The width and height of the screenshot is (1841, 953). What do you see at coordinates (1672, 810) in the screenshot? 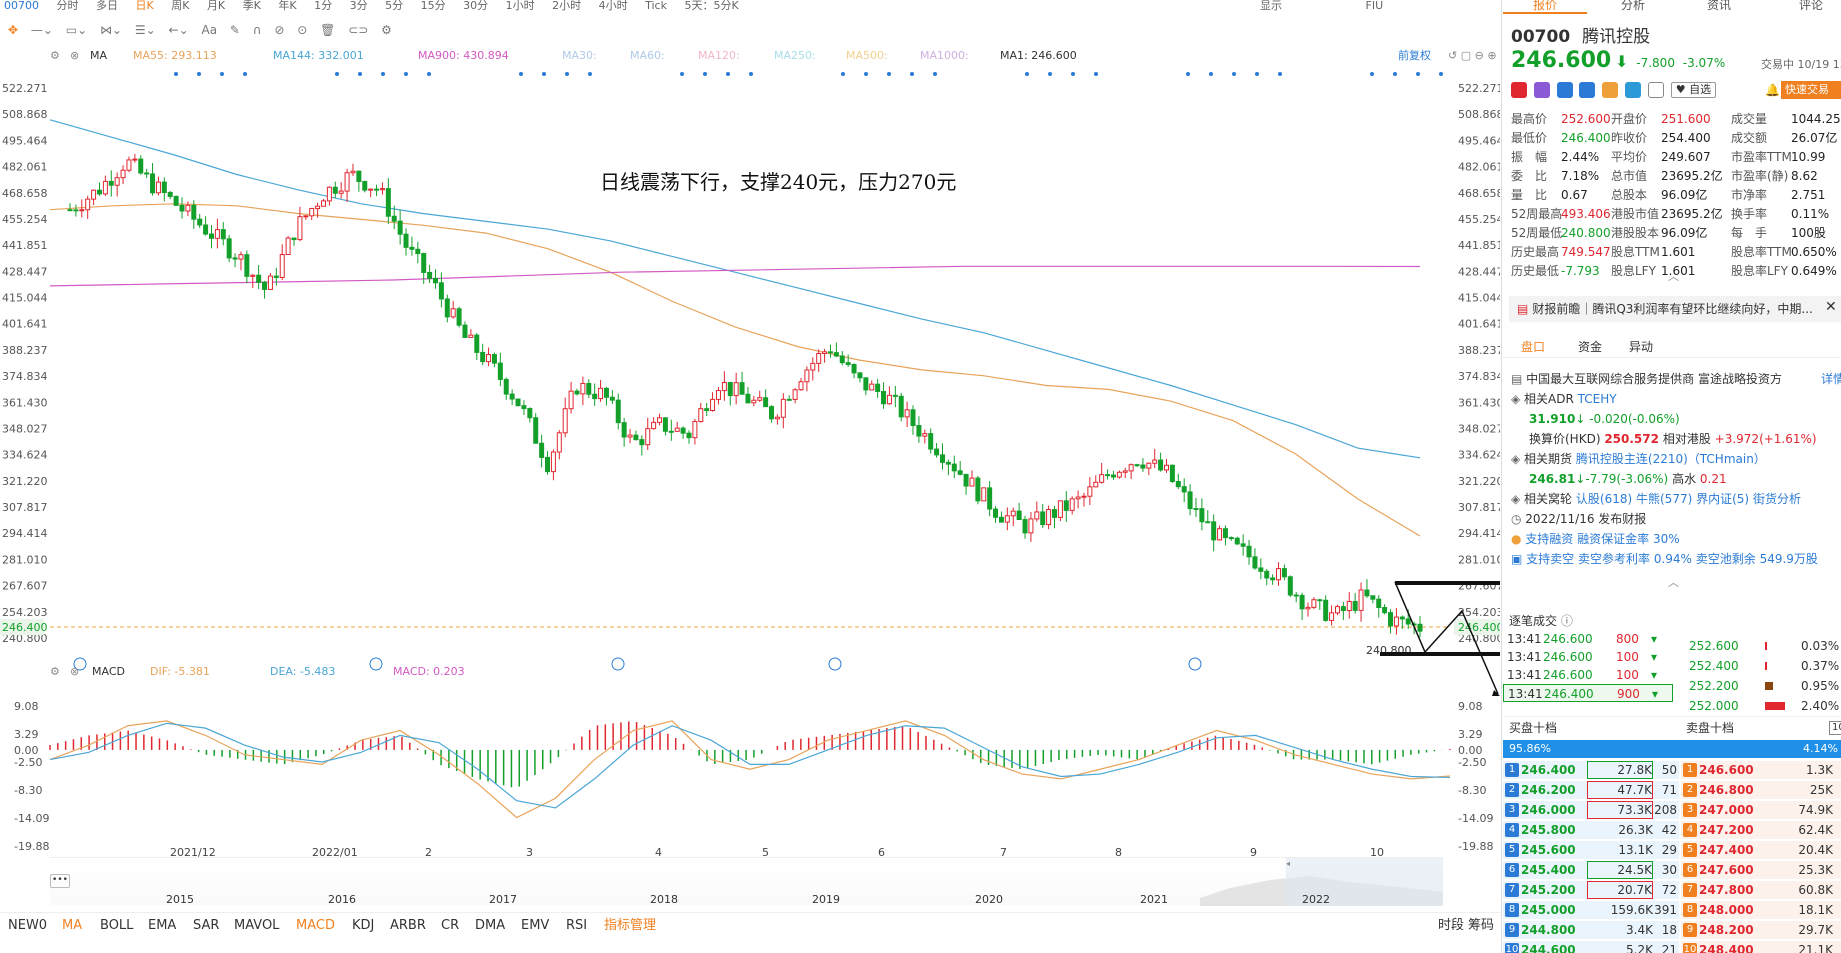
I see `orderbook-row: 3 246.000 73.3K 208 3 247.000 74.9K` at bounding box center [1672, 810].